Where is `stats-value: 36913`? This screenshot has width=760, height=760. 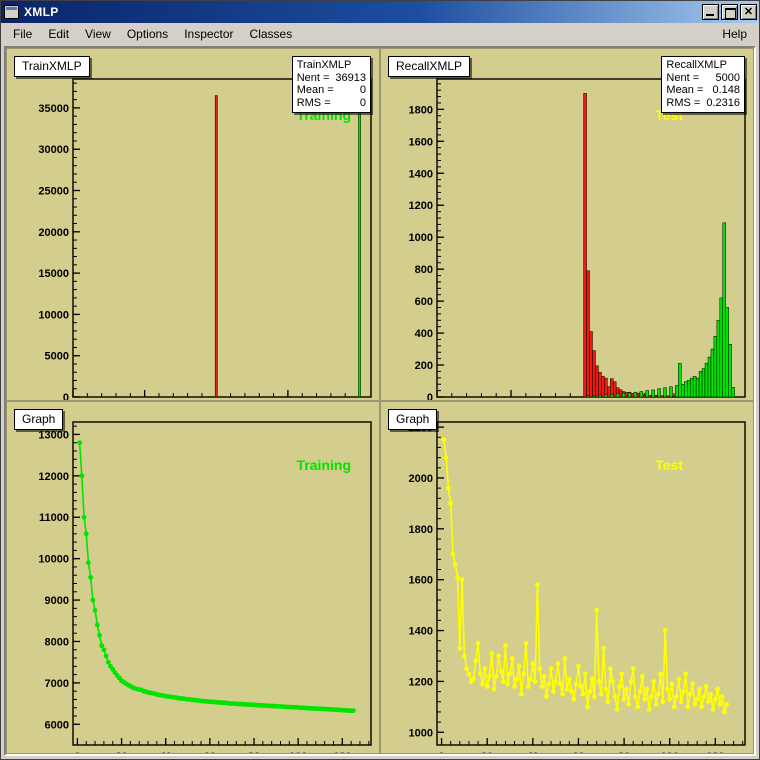 stats-value: 36913 is located at coordinates (350, 77).